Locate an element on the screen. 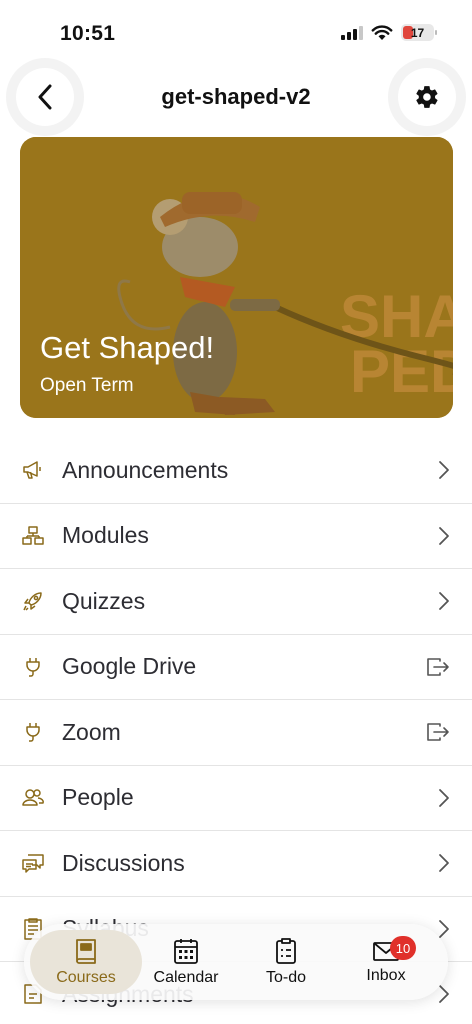 This screenshot has width=472, height=1024. bottom-tab-bar: Courses Calendar To-do 10 Inbox is located at coordinates (236, 962).